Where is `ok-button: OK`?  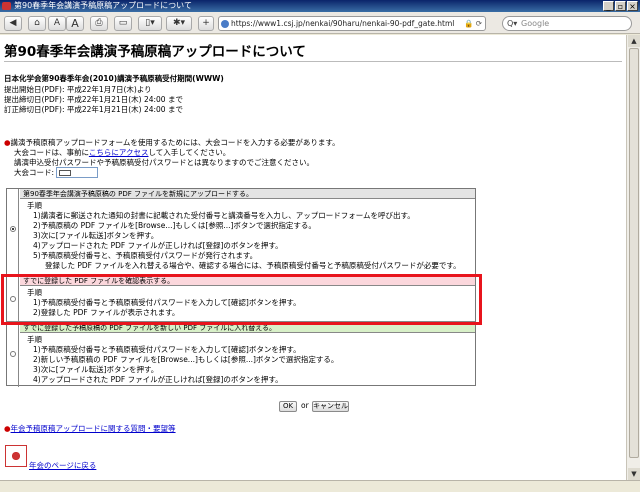 ok-button: OK is located at coordinates (288, 406).